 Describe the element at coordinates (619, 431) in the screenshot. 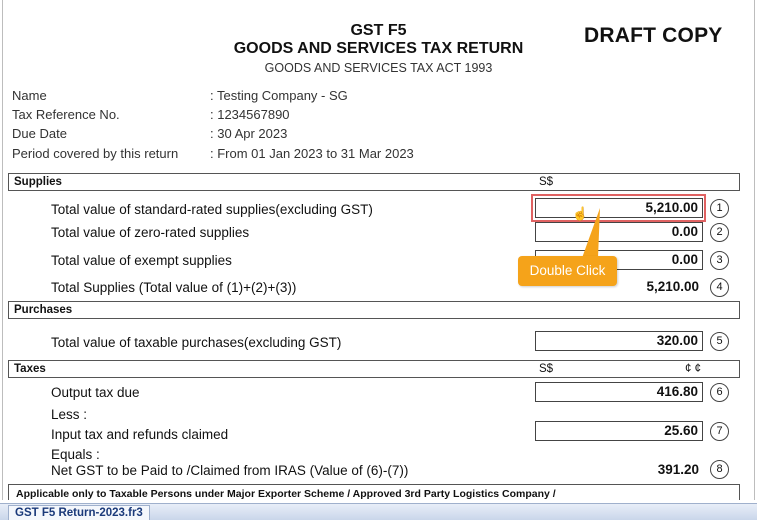

I see `field-input-tax: 25.60` at that location.